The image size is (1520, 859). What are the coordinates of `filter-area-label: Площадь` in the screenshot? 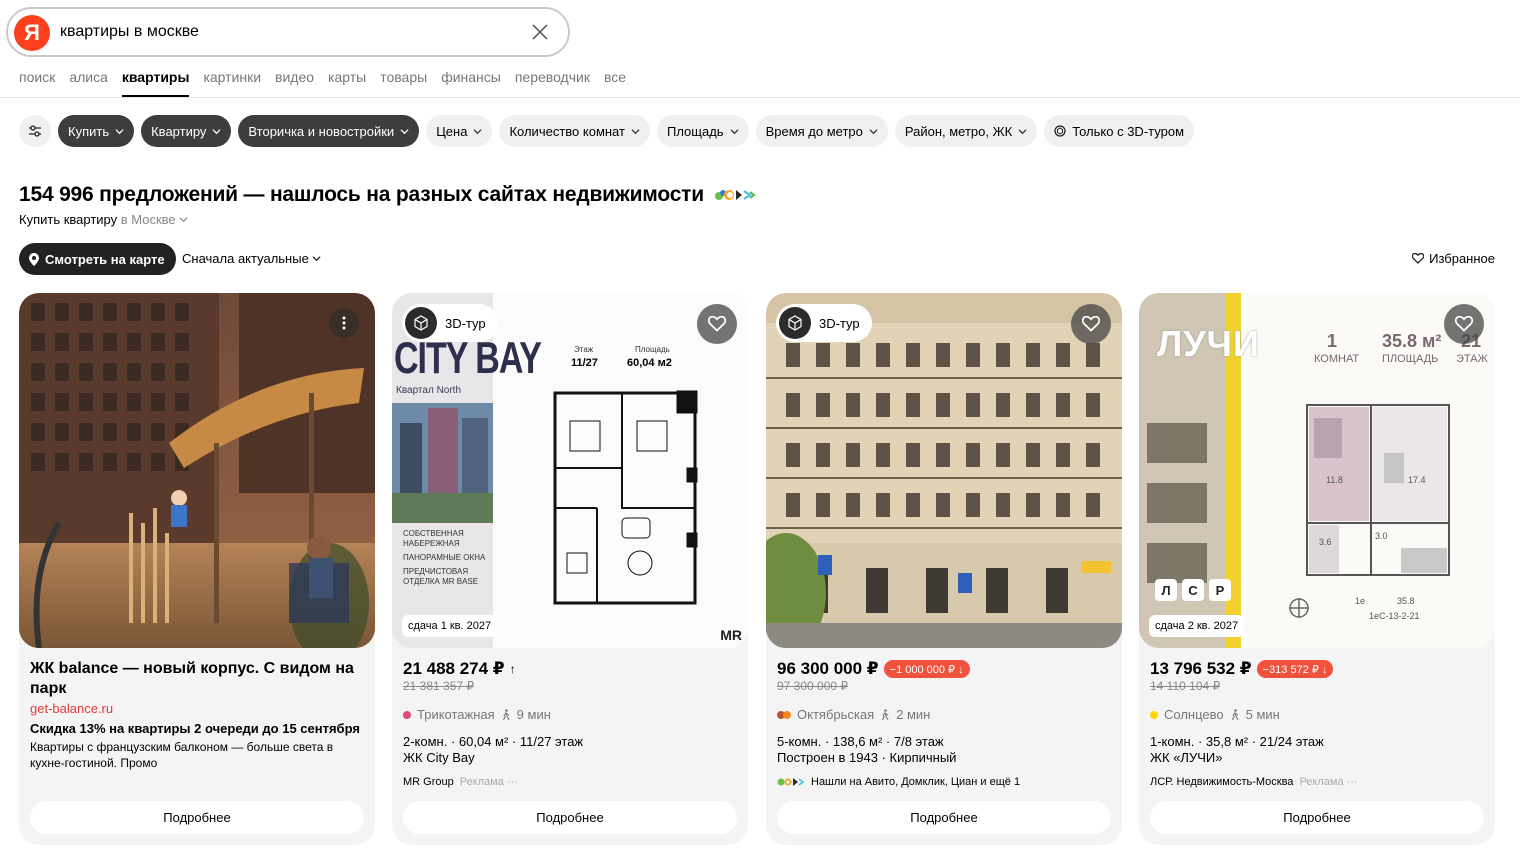 It's located at (695, 131).